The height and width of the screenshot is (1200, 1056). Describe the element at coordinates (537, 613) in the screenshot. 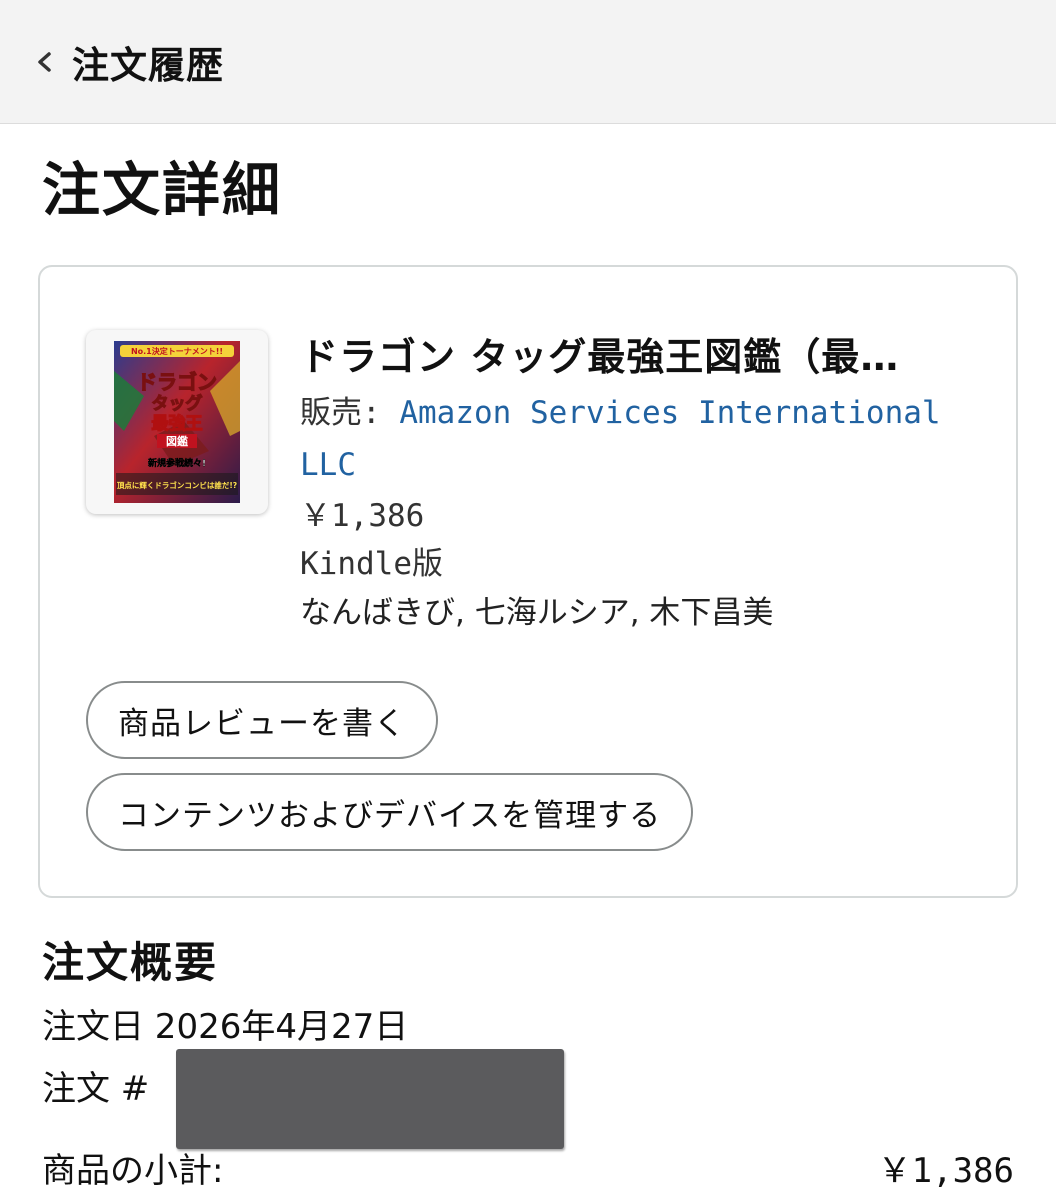

I see `item-authors: なんばきび, 七海ルシア, 木下昌美` at that location.